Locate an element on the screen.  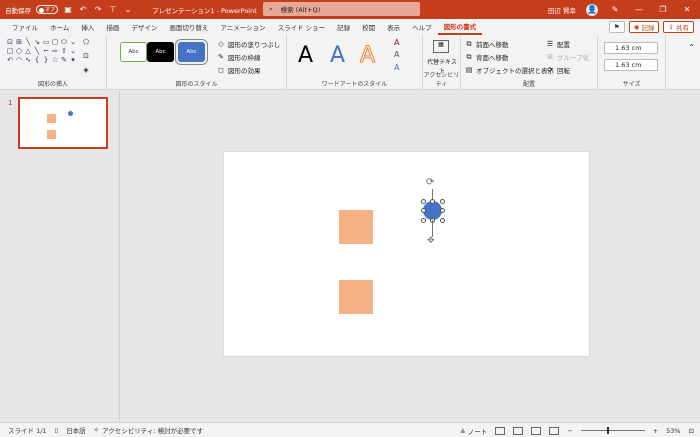
reading-view-icon is located at coordinates (536, 430).